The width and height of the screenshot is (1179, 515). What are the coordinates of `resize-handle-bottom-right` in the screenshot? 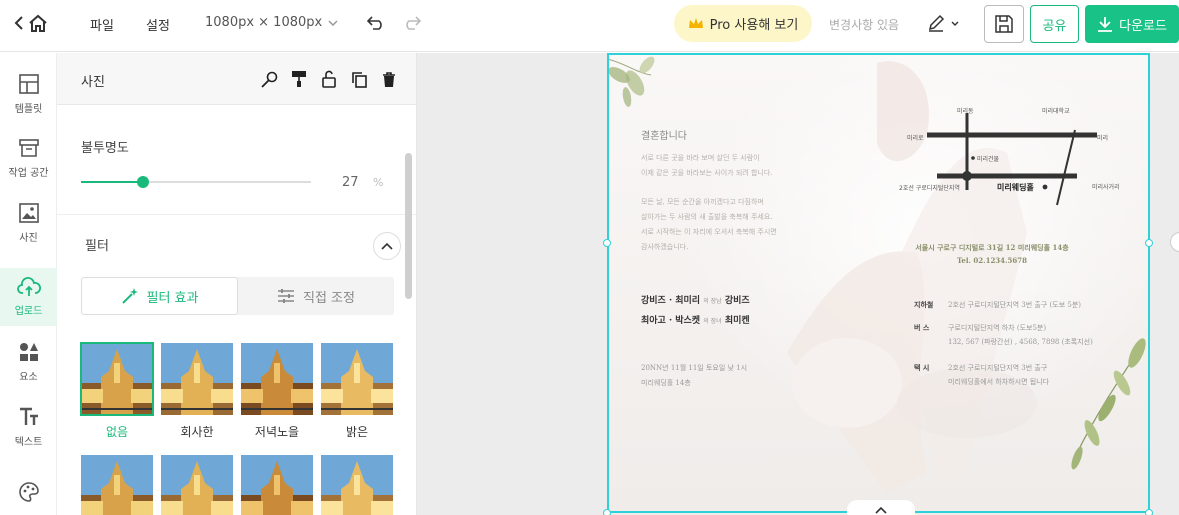 It's located at (1149, 512).